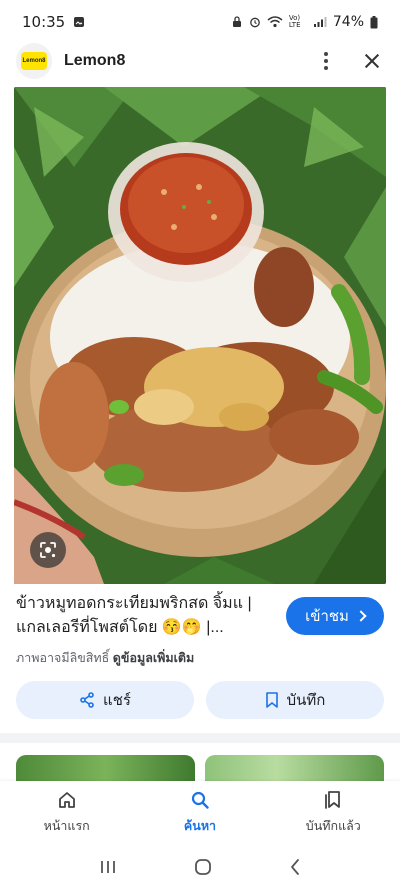 The width and height of the screenshot is (400, 889). What do you see at coordinates (200, 658) in the screenshot?
I see `copyright-row: ภาพอาจมีลิขสิทธิ์ ดูข้อมูลเพิ่มเติม` at bounding box center [200, 658].